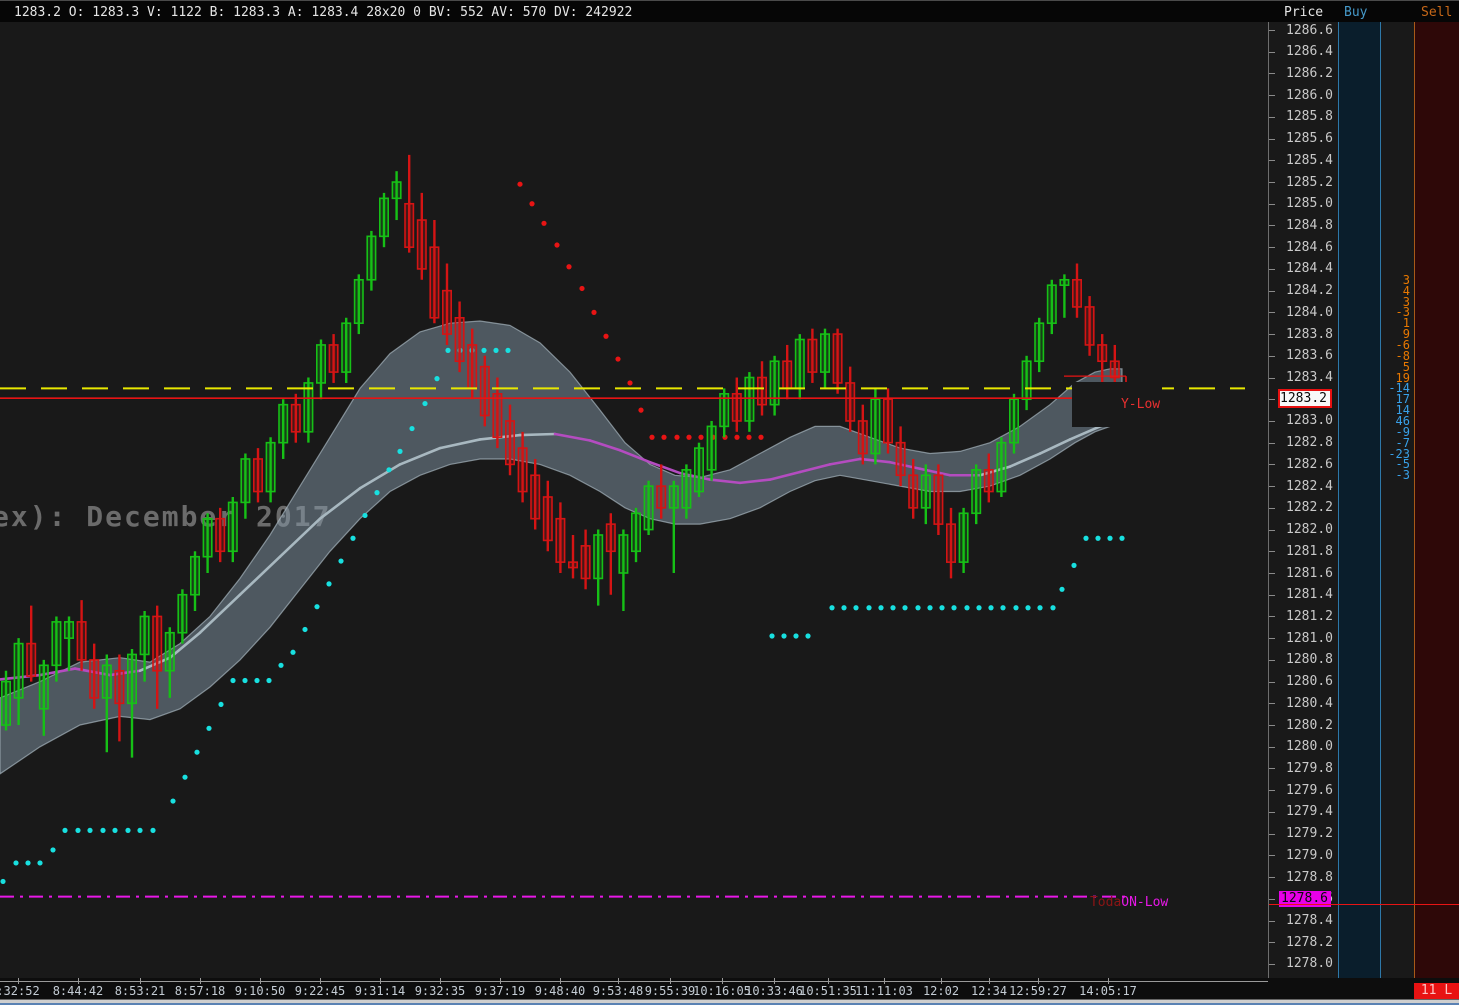  What do you see at coordinates (1436, 12) in the screenshot?
I see `sell-column-header: Sell` at bounding box center [1436, 12].